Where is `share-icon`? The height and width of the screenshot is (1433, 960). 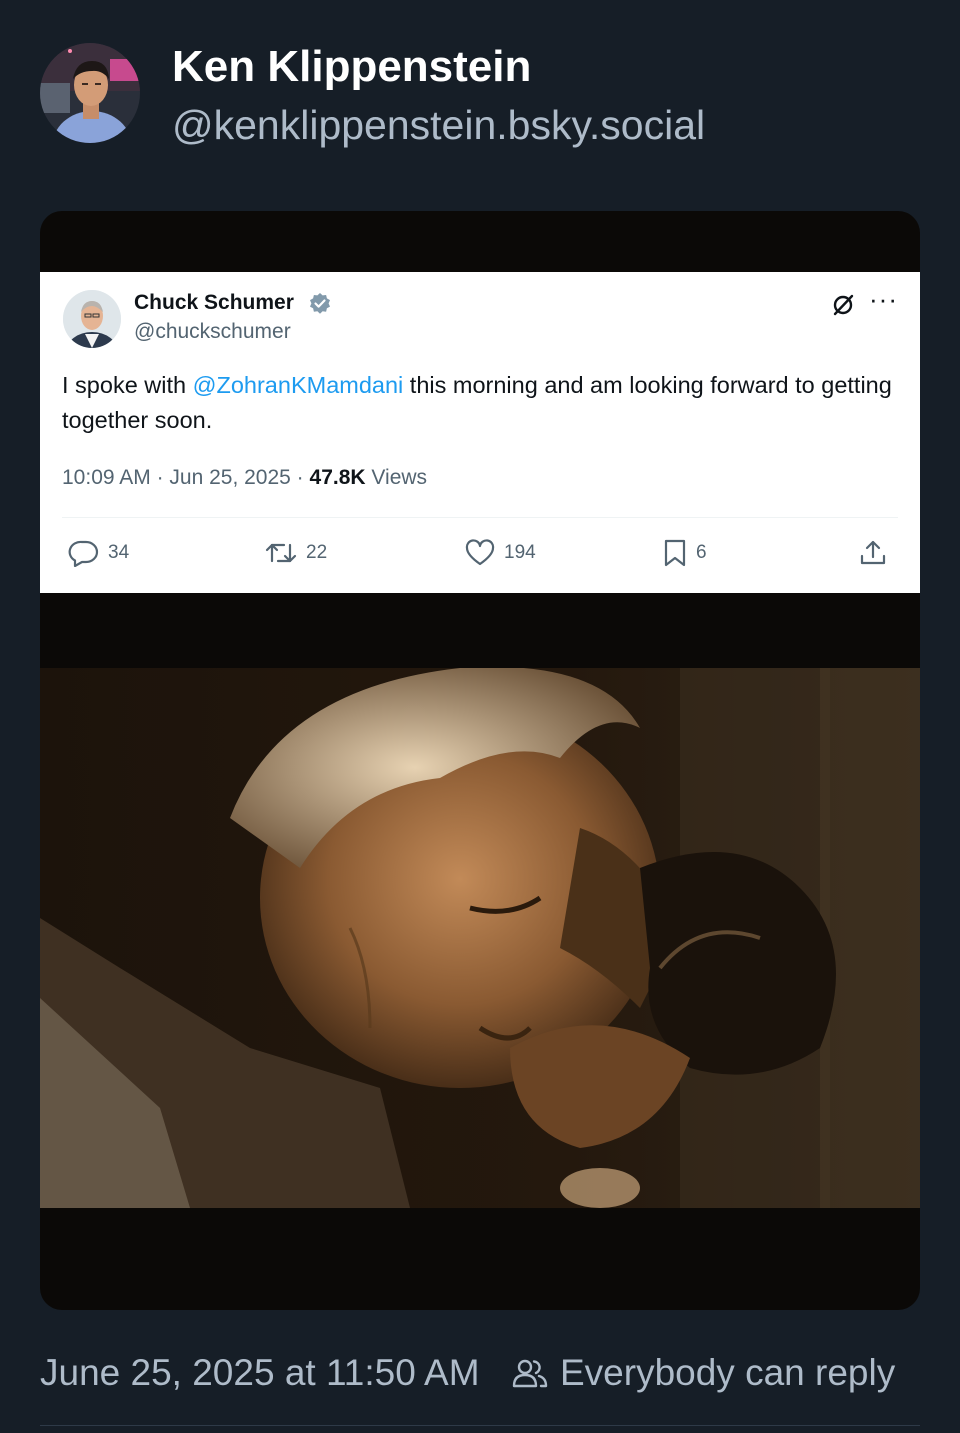
share-icon is located at coordinates (873, 552).